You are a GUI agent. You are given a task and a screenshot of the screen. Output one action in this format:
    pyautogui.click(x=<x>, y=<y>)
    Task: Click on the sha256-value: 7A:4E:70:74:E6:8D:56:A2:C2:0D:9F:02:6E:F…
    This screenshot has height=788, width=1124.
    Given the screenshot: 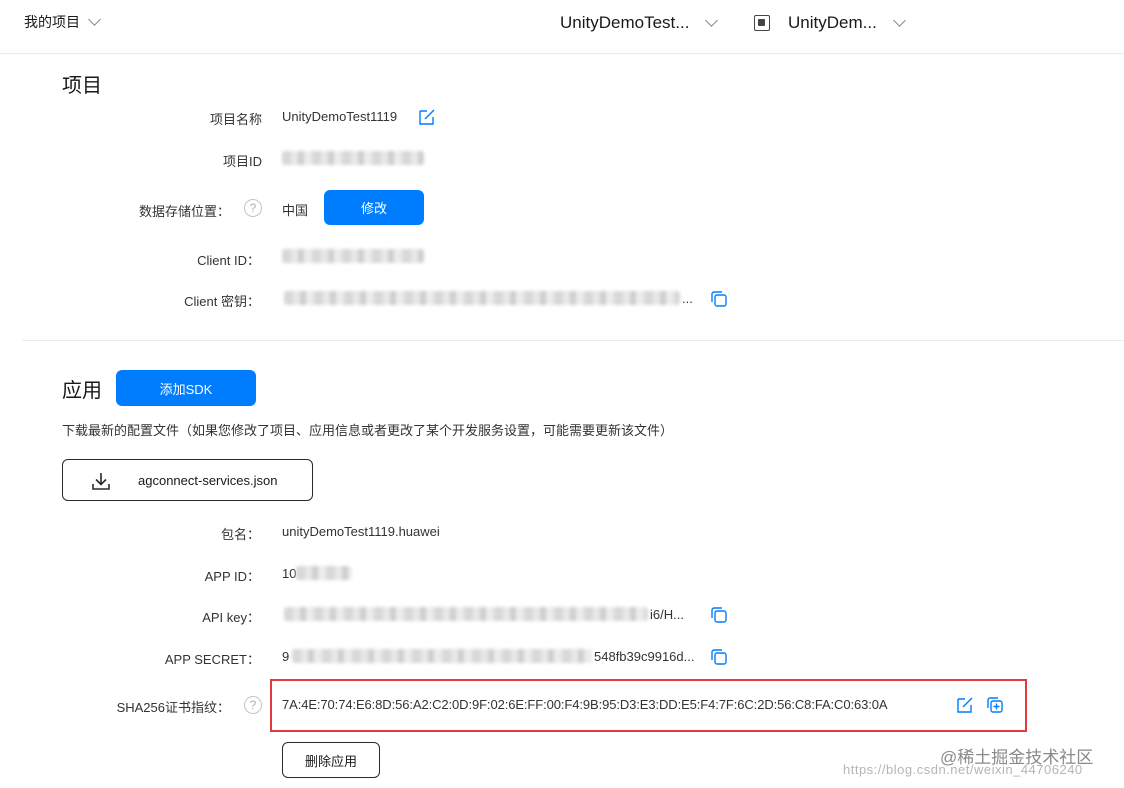 What is the action you would take?
    pyautogui.click(x=585, y=704)
    